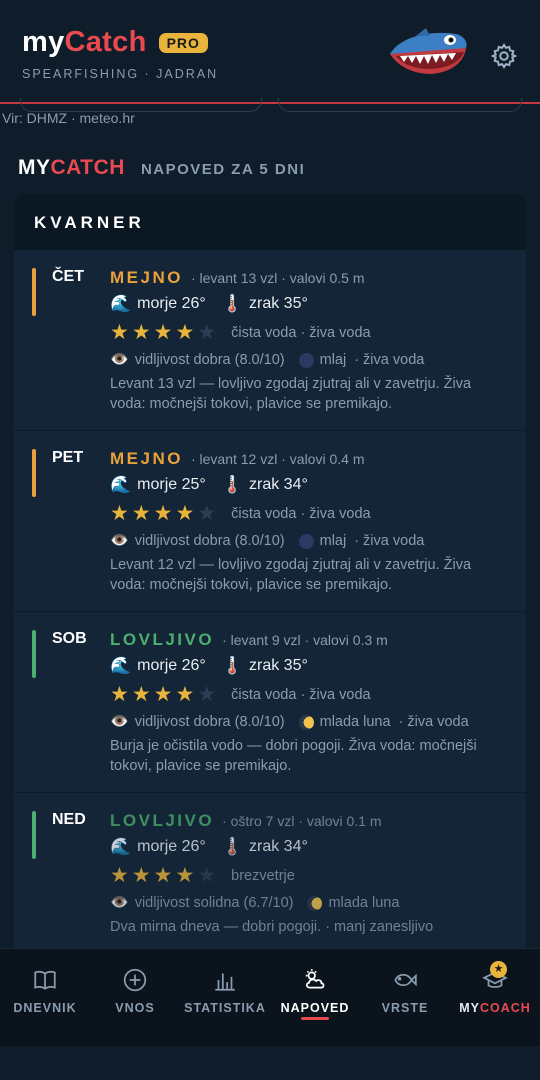 This screenshot has height=1080, width=540. What do you see at coordinates (68, 457) in the screenshot?
I see `day-label: PET` at bounding box center [68, 457].